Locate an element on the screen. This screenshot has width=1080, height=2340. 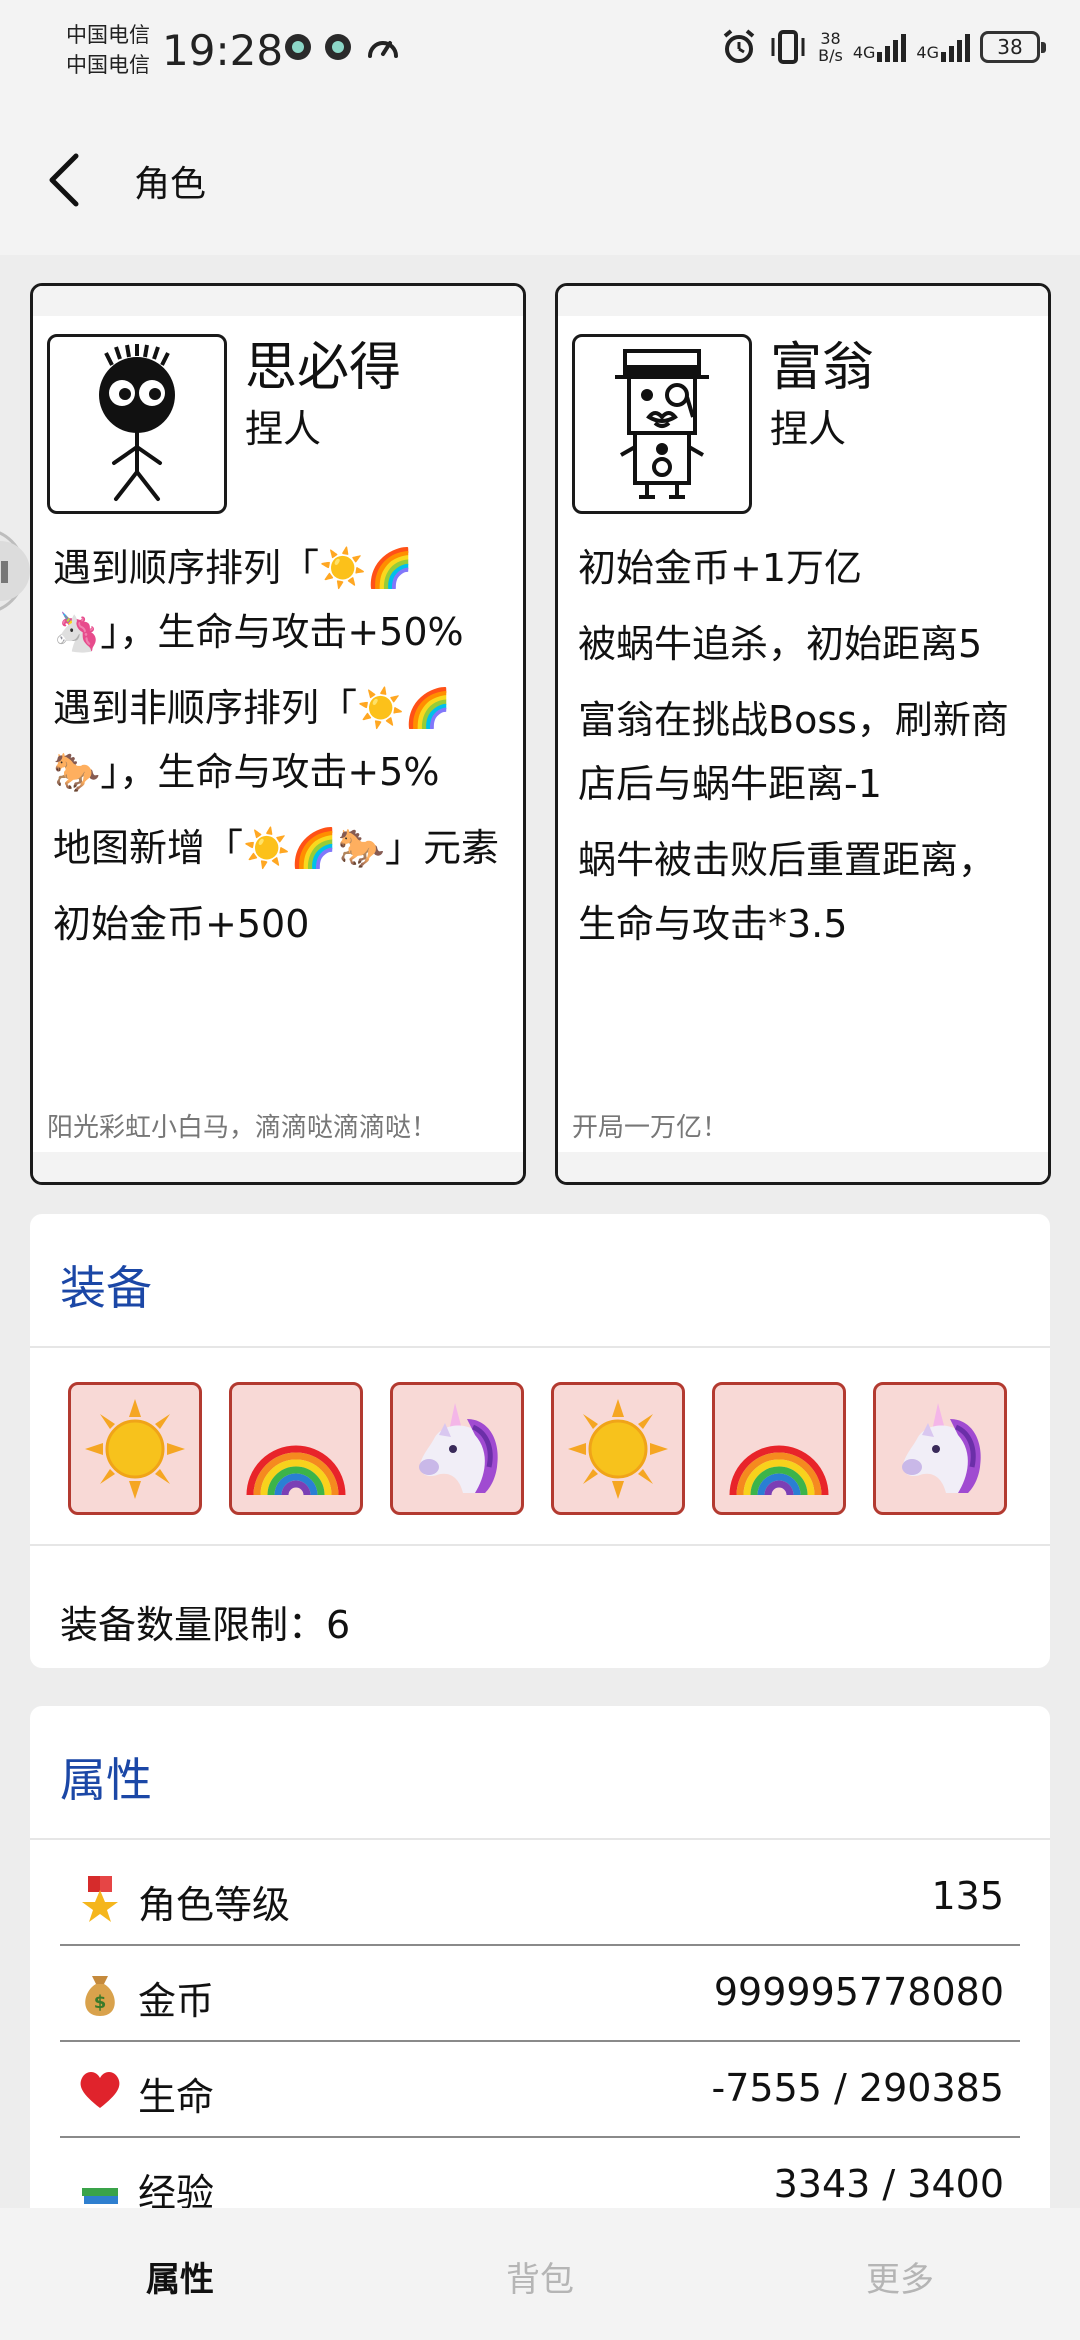
battery-icon: 38 is located at coordinates (1013, 47).